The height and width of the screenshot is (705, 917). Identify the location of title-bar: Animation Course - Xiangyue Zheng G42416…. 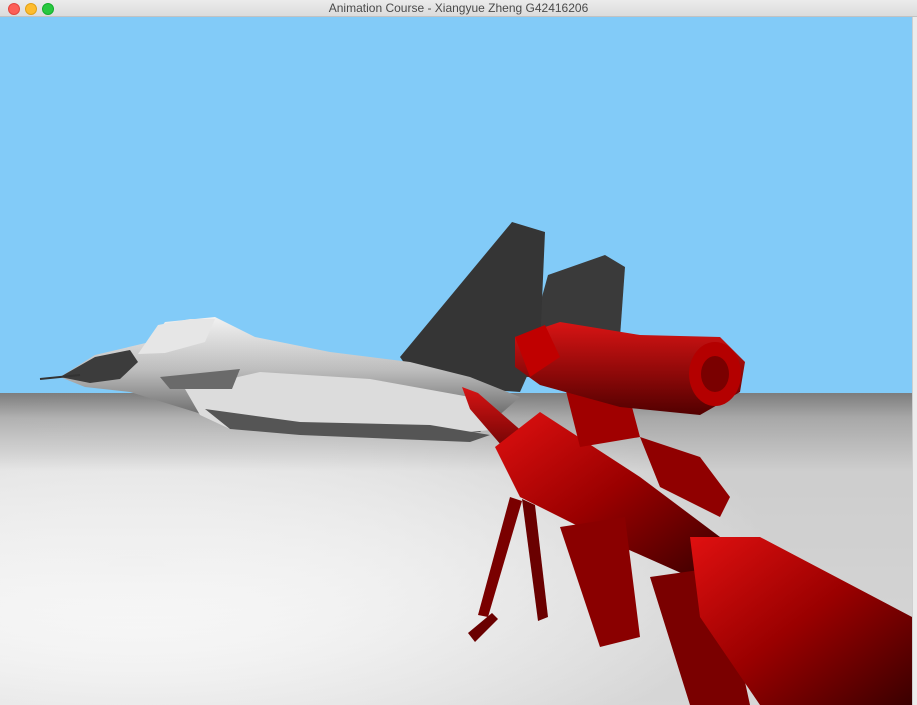
(458, 8).